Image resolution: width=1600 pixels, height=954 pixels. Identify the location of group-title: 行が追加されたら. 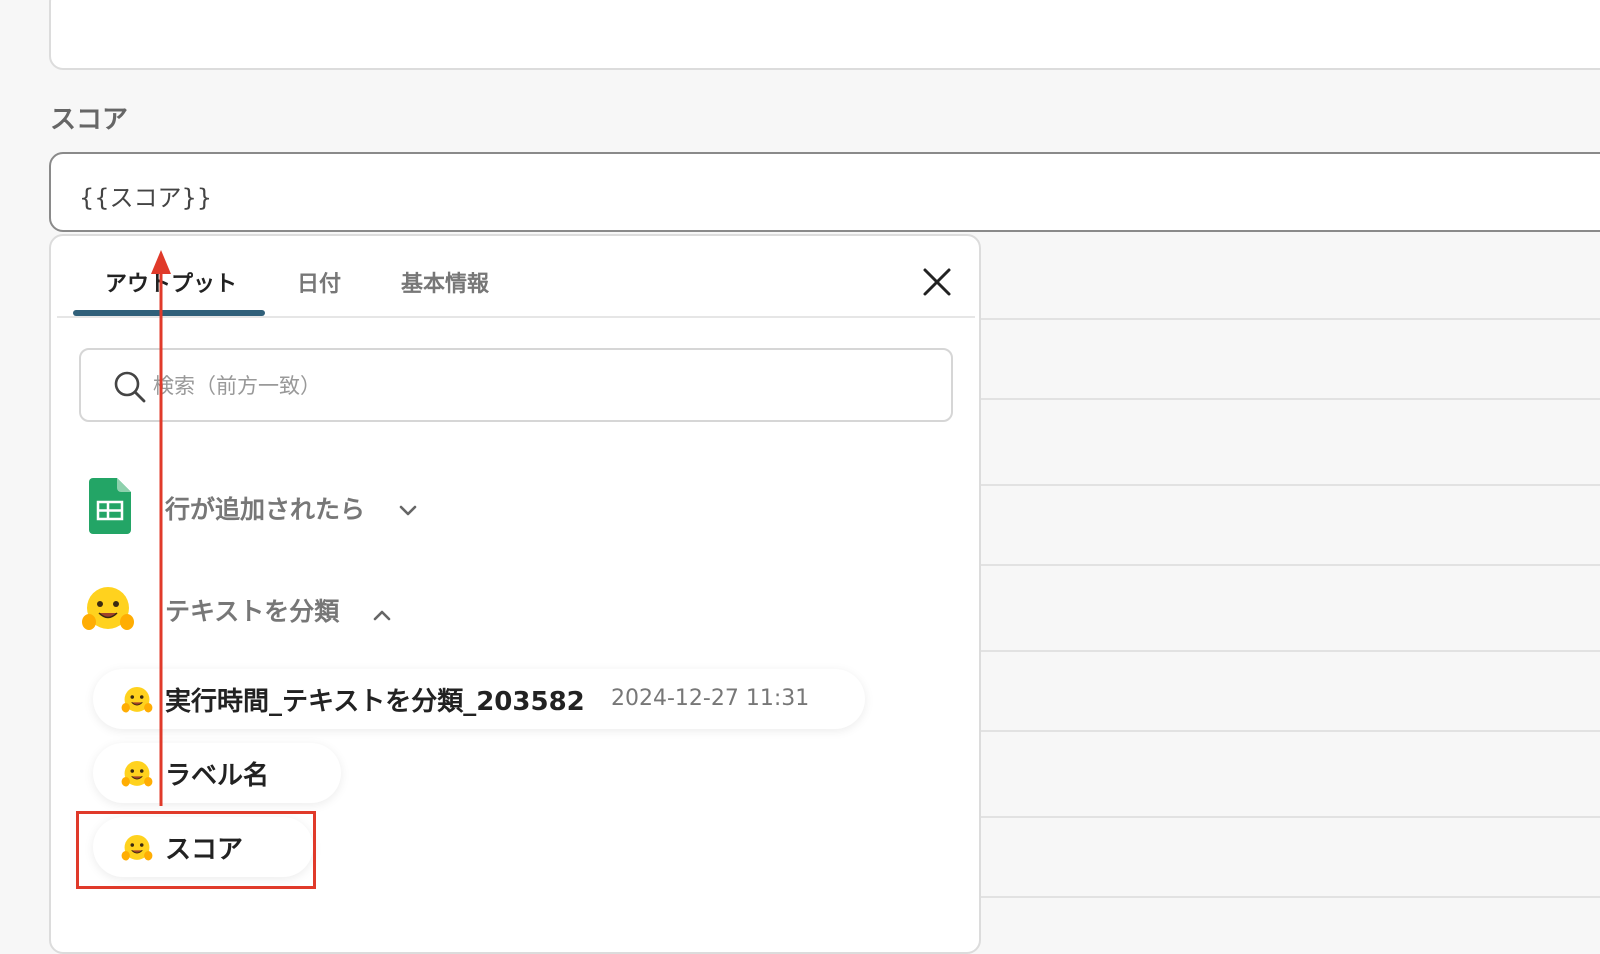
(265, 509).